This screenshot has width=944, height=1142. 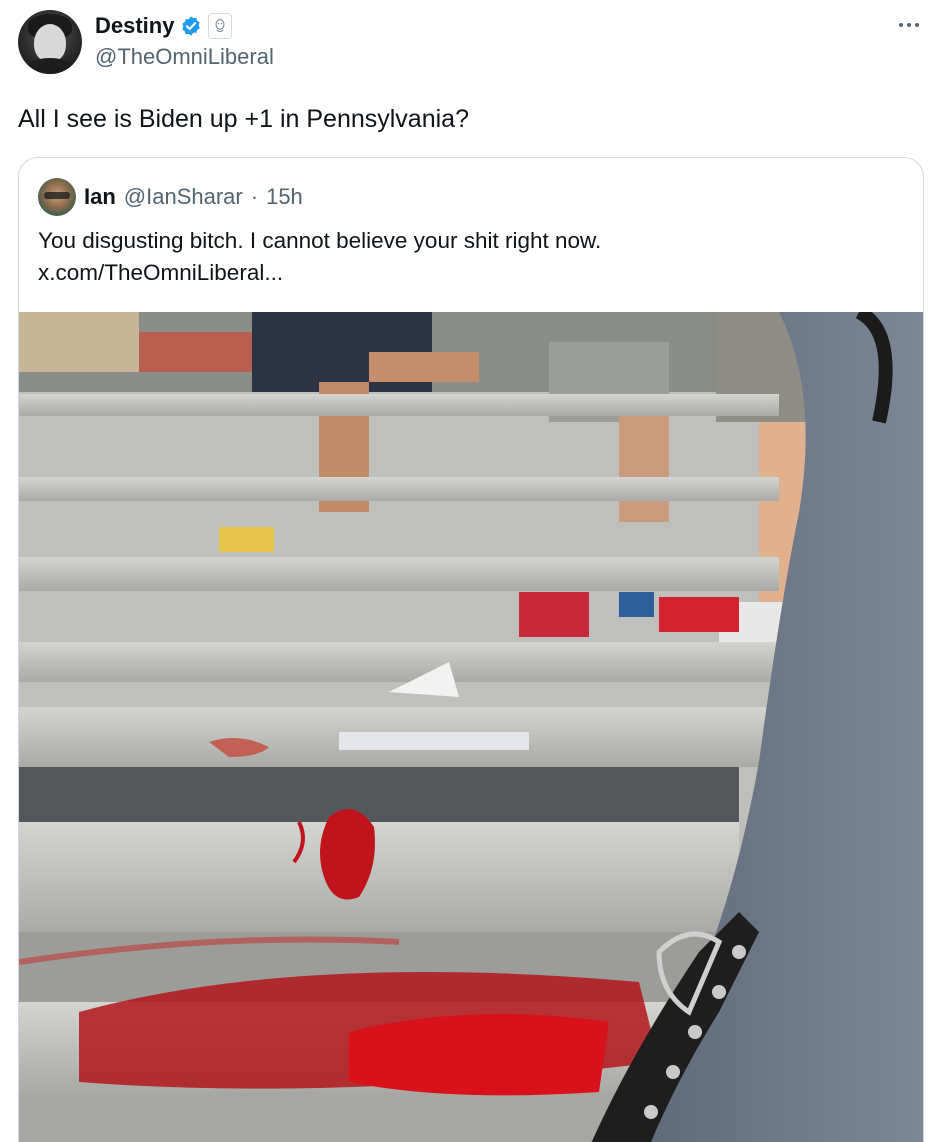 I want to click on quoted-header: Ian @IanSharar · 15h, so click(x=170, y=197).